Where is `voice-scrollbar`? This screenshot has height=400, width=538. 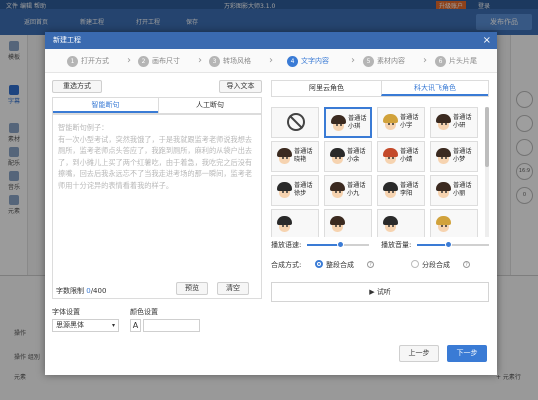 voice-scrollbar is located at coordinates (487, 172).